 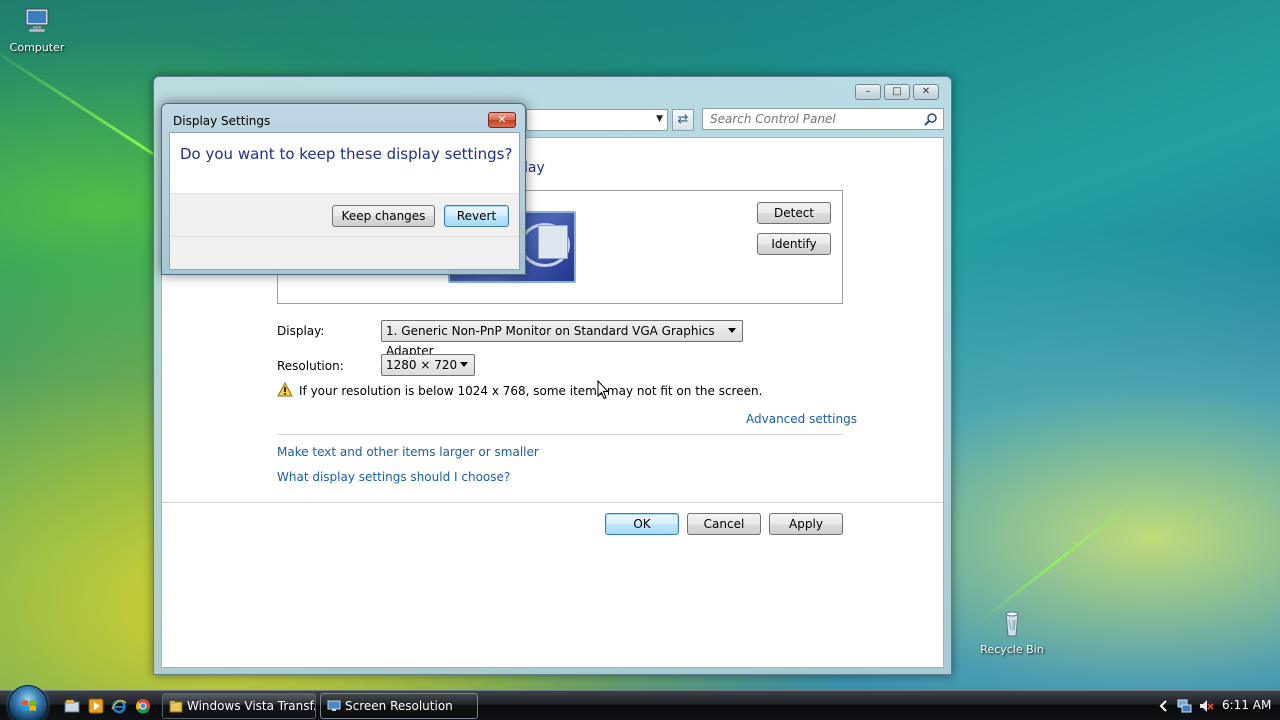 I want to click on monitor-document-icon, so click(x=553, y=242).